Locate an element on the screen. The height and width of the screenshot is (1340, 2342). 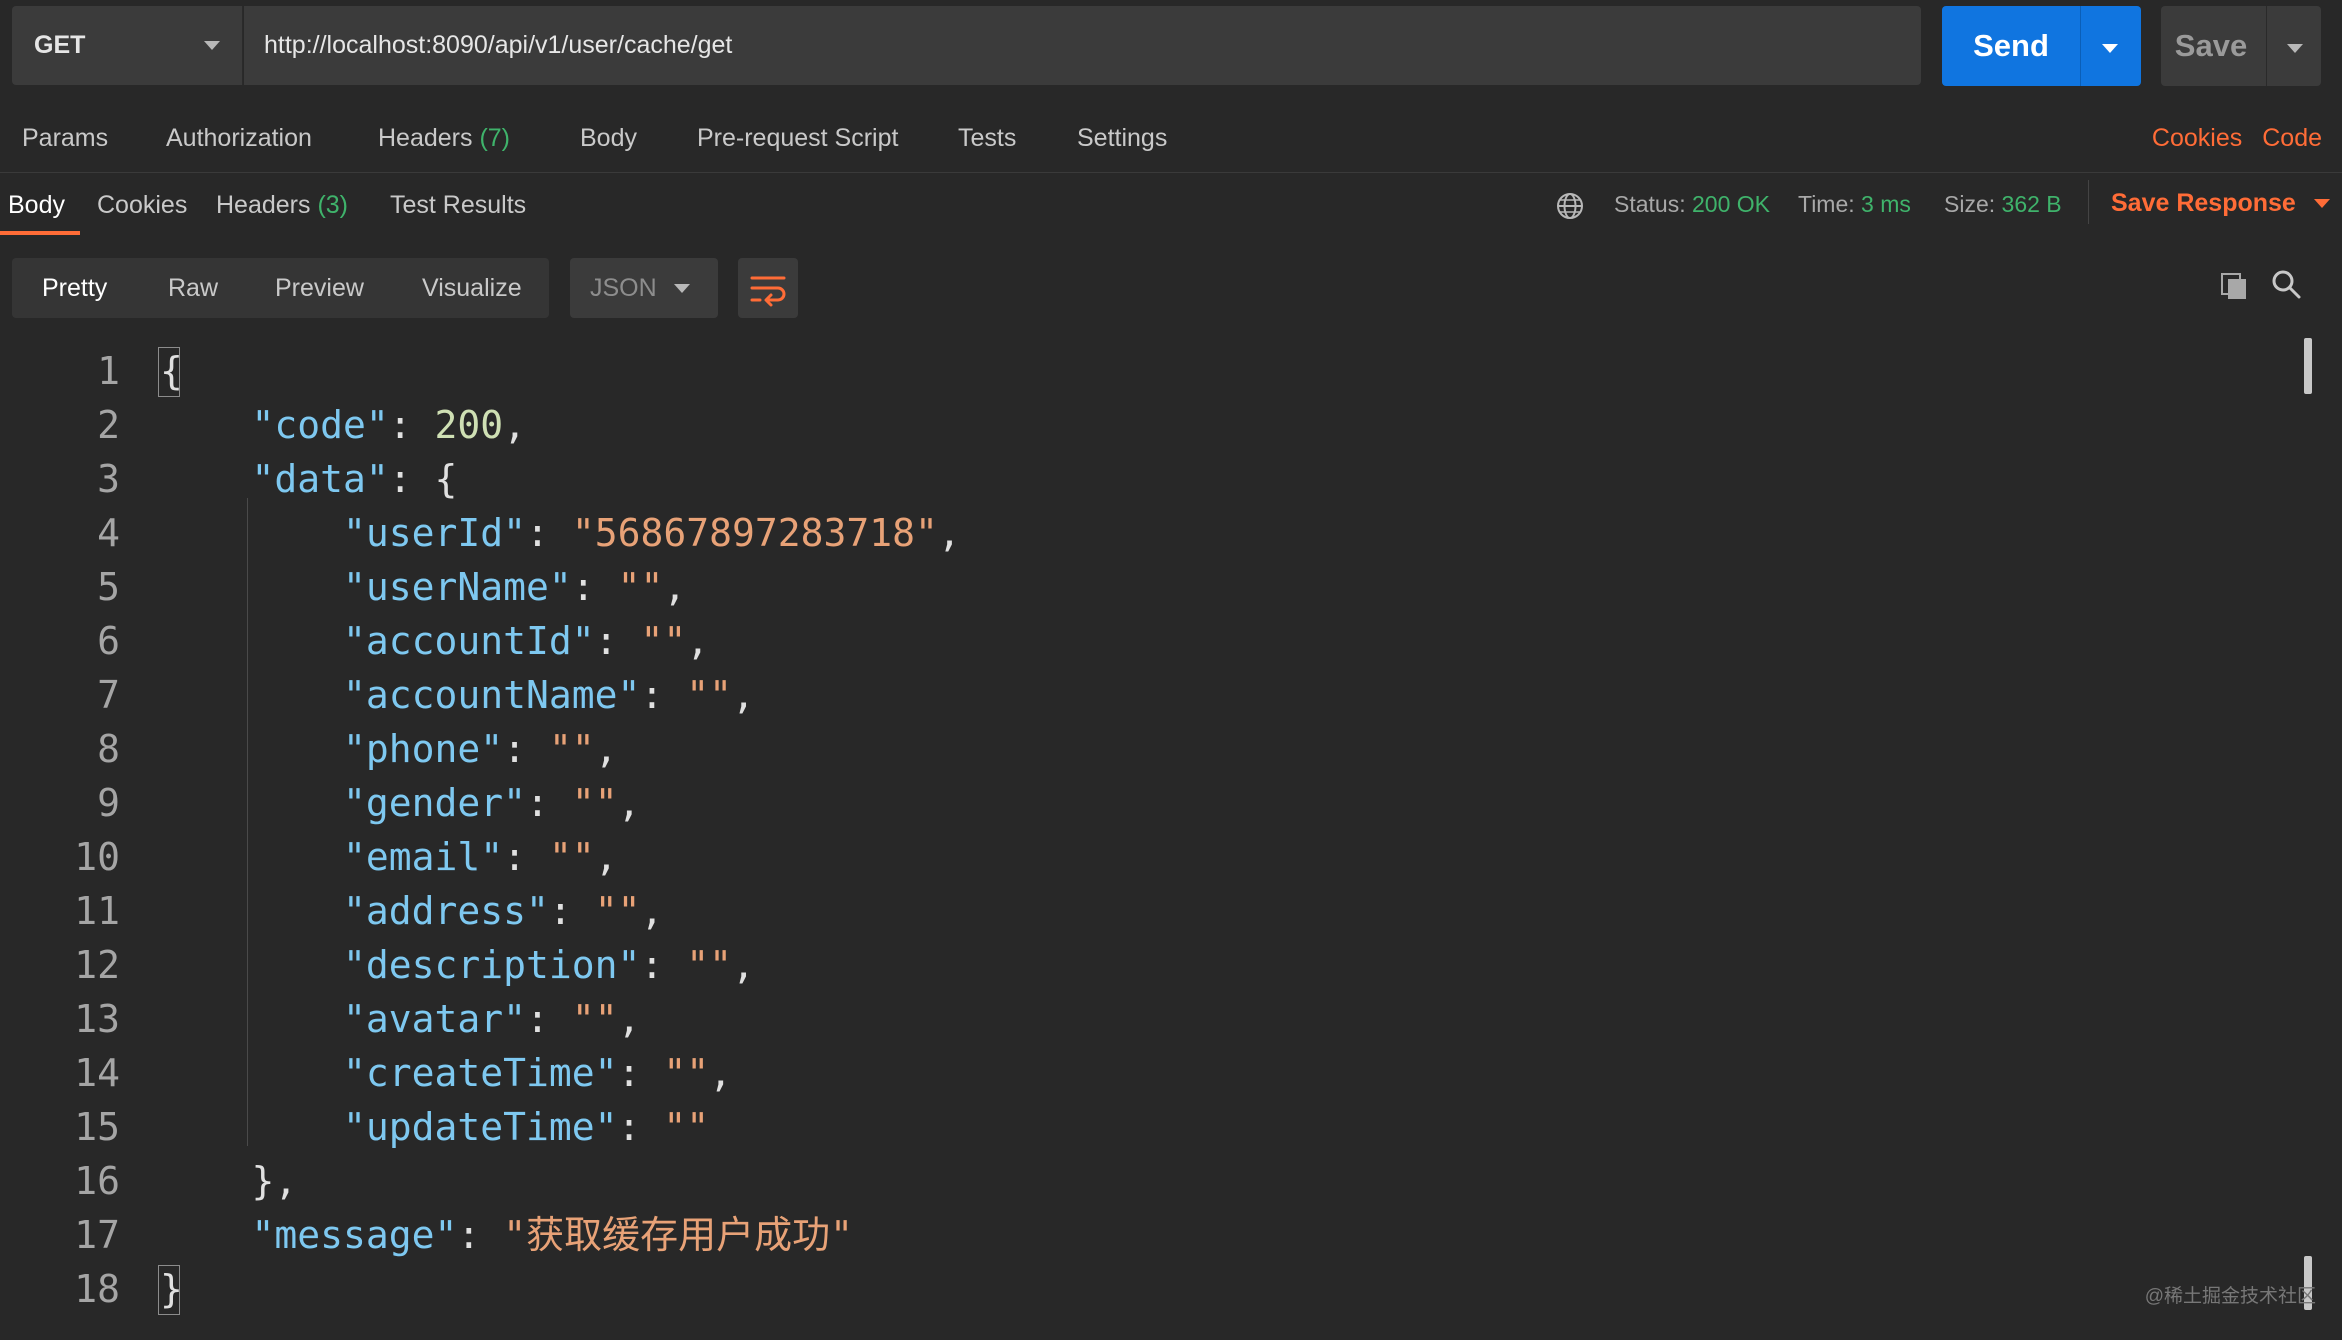
code-token: "address" is located at coordinates (354, 911).